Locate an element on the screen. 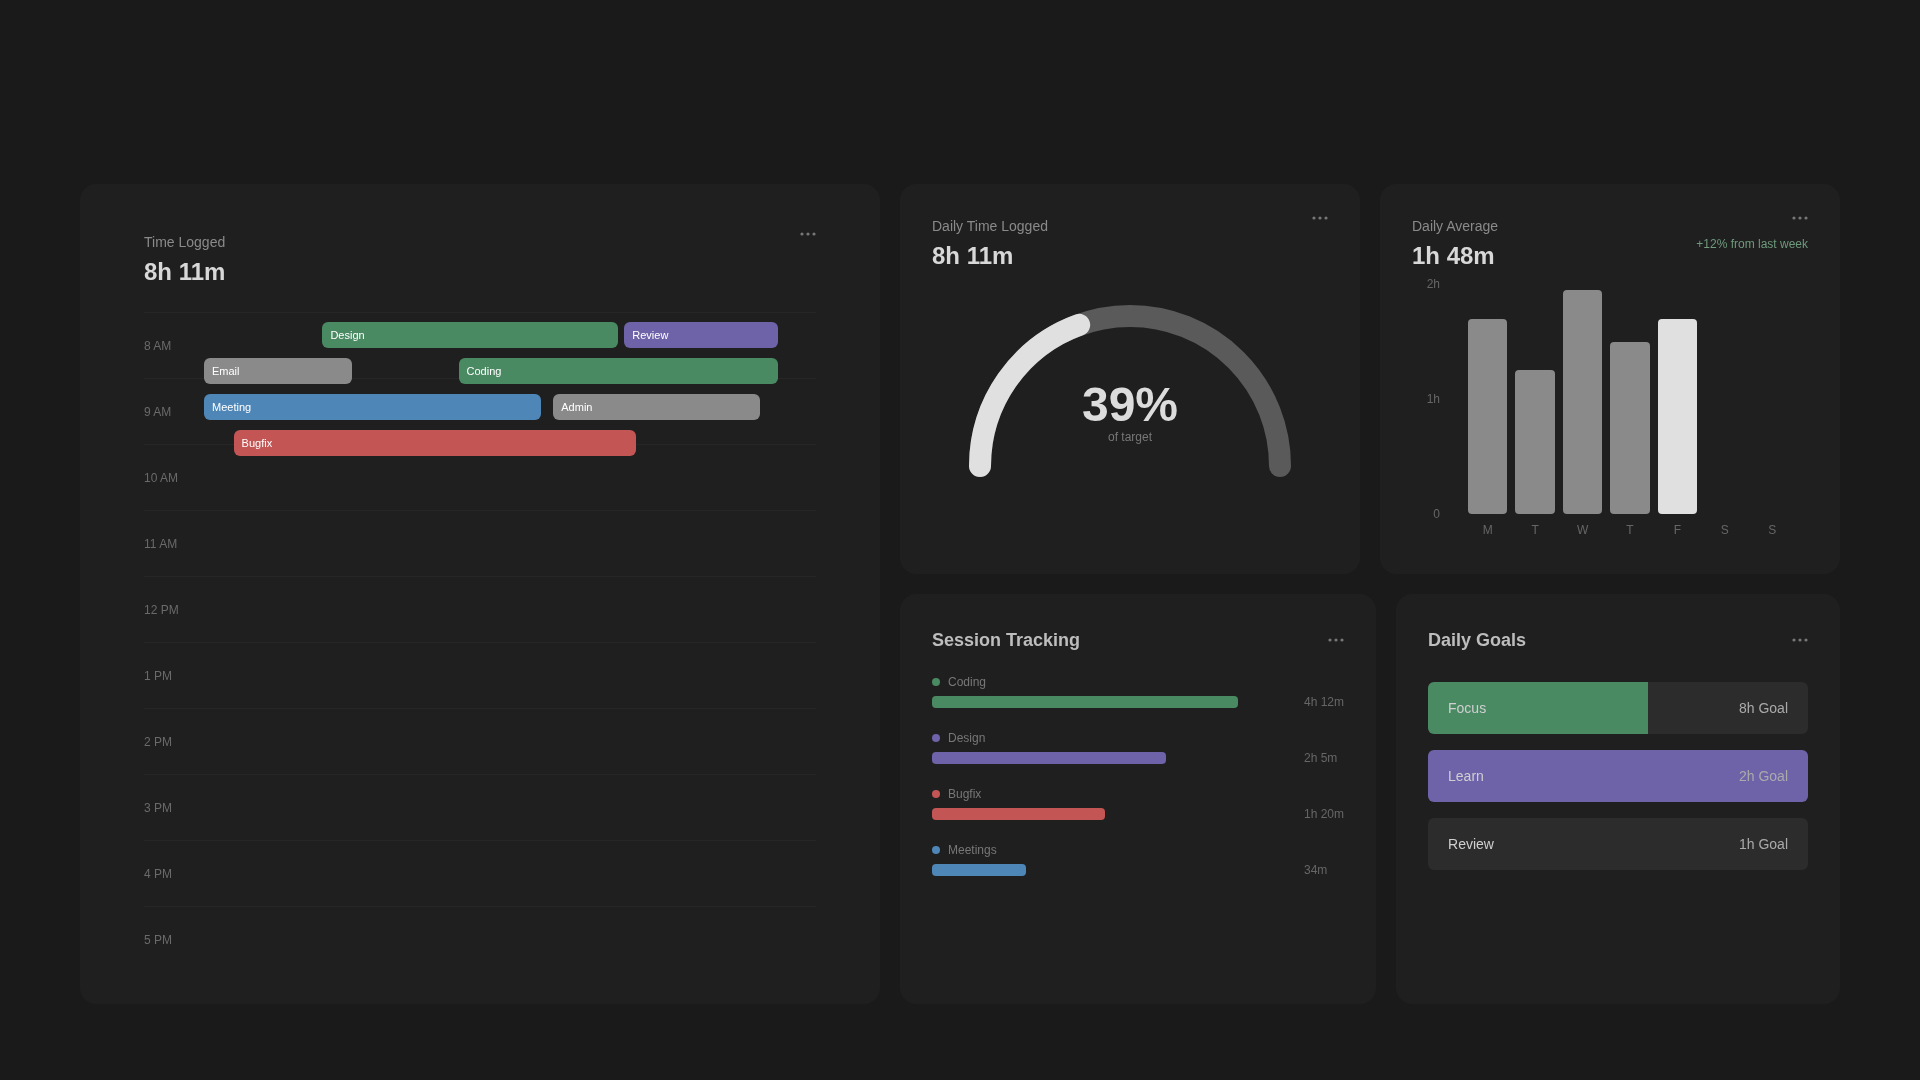 The width and height of the screenshot is (1920, 1080). session-reading: 34m is located at coordinates (1316, 870).